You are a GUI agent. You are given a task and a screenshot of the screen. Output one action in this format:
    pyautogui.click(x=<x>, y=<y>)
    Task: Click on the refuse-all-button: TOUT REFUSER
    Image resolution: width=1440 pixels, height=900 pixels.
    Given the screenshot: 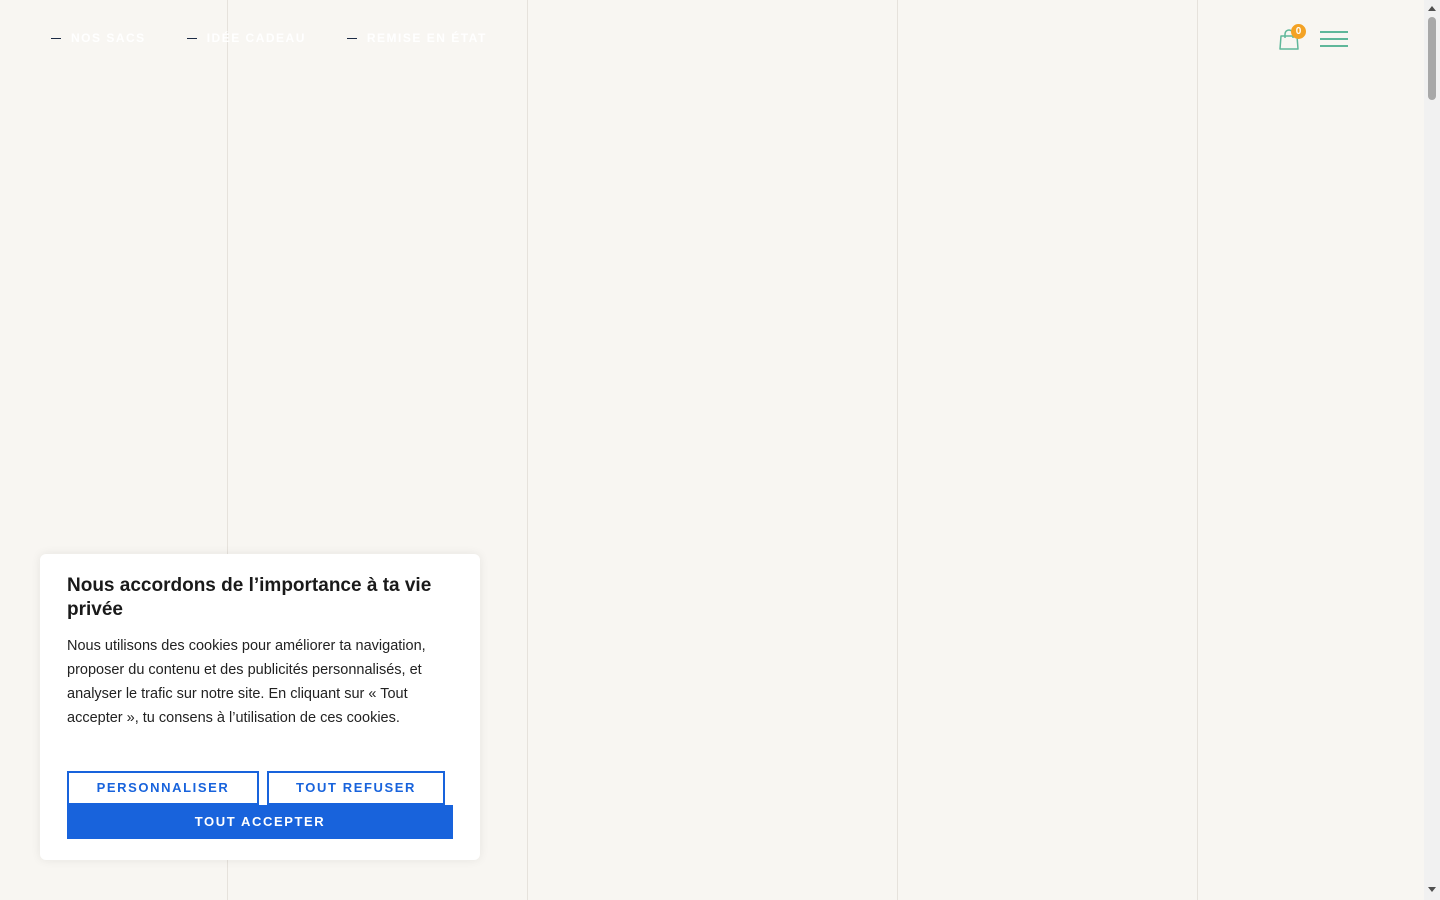 What is the action you would take?
    pyautogui.click(x=356, y=788)
    